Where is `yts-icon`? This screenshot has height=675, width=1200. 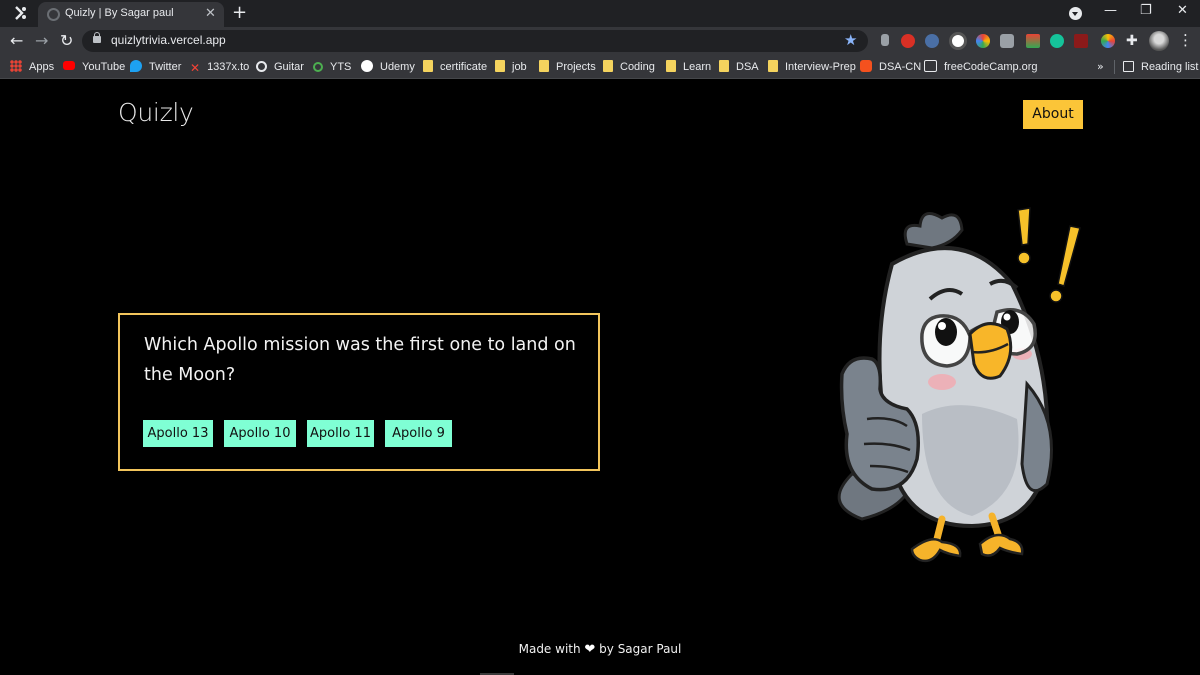 yts-icon is located at coordinates (318, 67).